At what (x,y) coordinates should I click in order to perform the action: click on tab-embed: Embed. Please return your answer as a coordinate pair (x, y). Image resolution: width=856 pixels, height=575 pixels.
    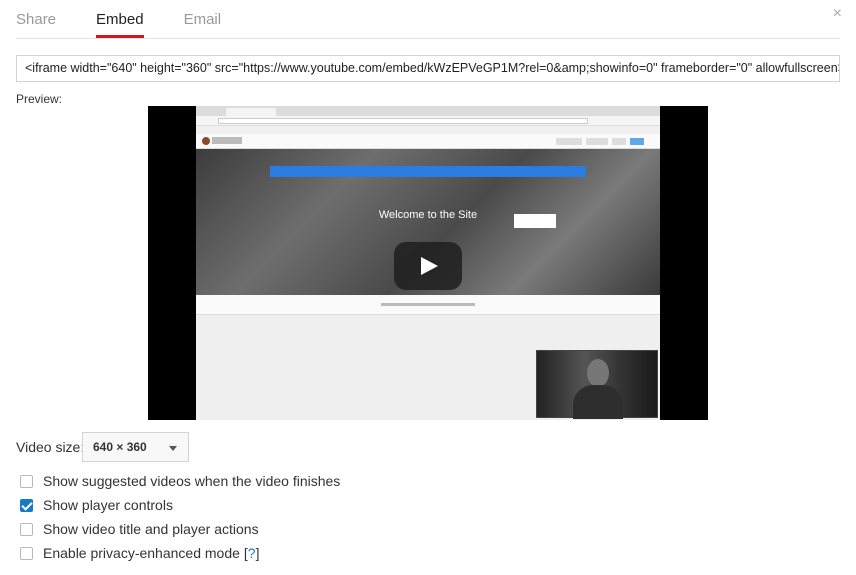
    Looking at the image, I should click on (120, 19).